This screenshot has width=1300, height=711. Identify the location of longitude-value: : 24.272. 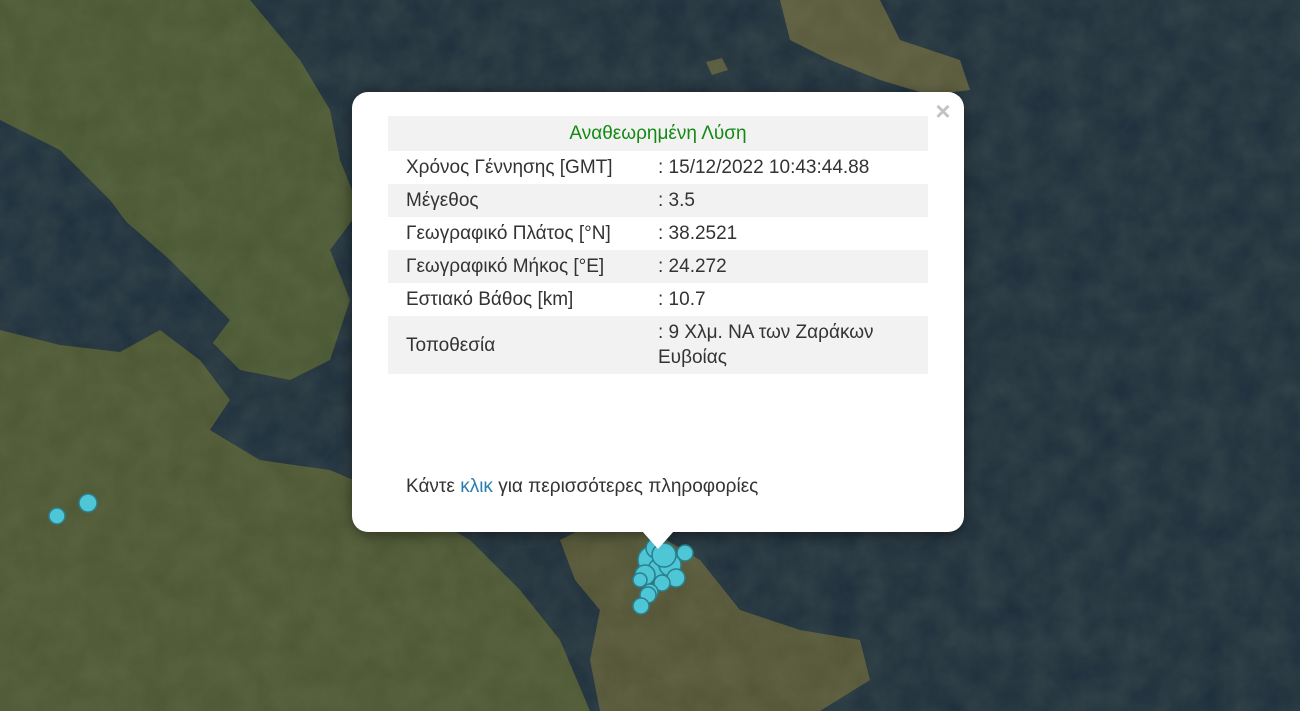
(784, 266).